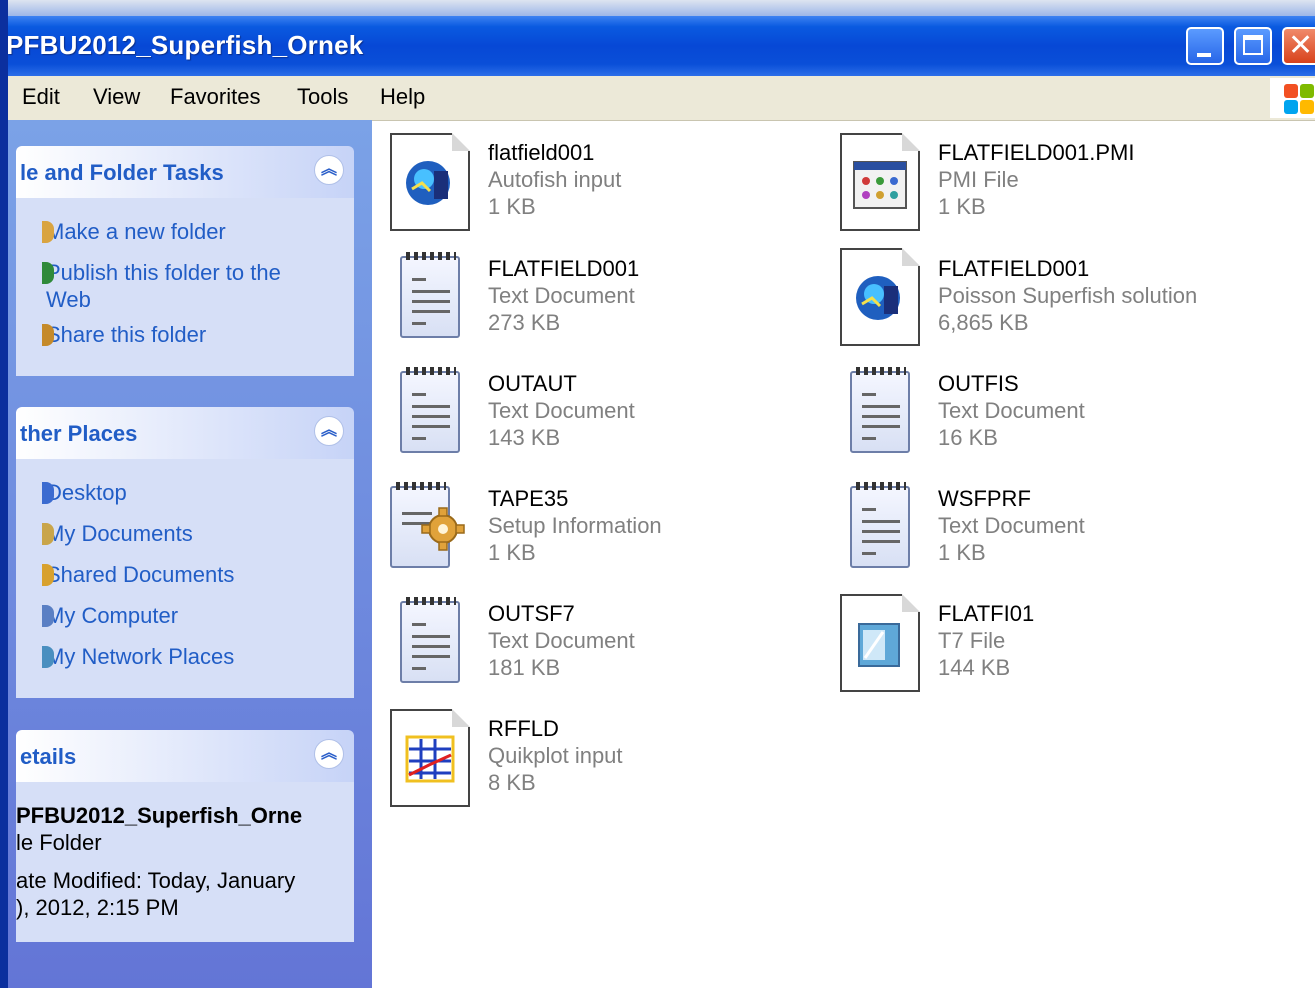 The width and height of the screenshot is (1315, 988). What do you see at coordinates (122, 172) in the screenshot?
I see `file-tasks-title: le and Folder Tasks` at bounding box center [122, 172].